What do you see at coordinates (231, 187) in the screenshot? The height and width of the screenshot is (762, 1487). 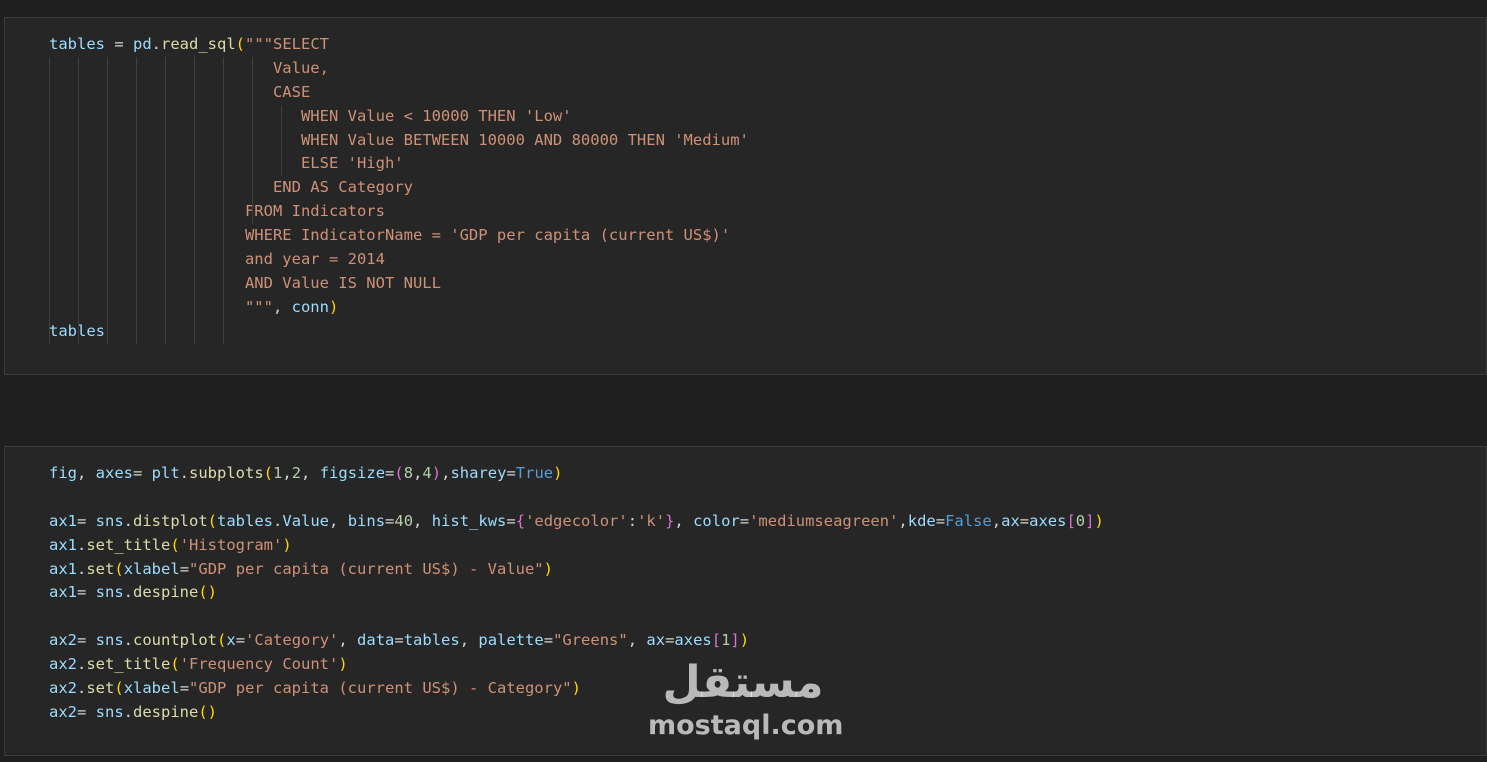 I see `code-token: END AS Category` at bounding box center [231, 187].